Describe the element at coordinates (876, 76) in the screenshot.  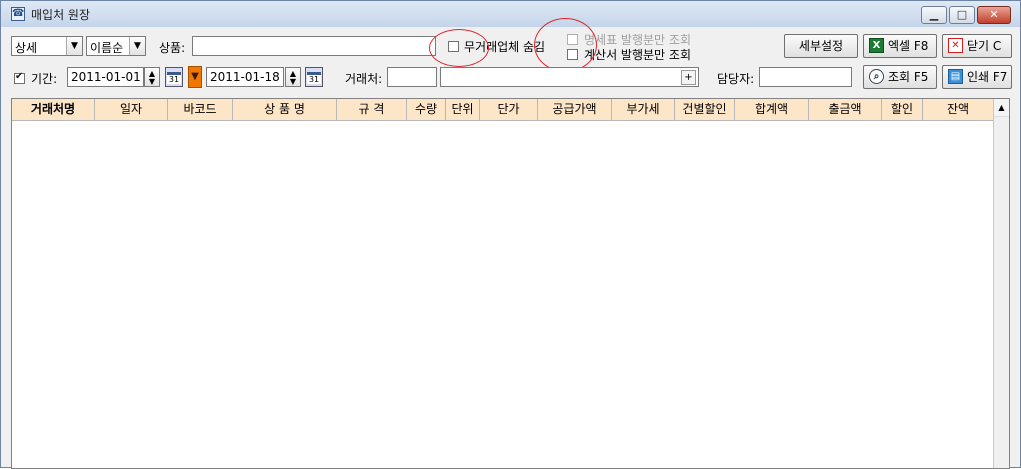
I see `search-icon: ⌕` at that location.